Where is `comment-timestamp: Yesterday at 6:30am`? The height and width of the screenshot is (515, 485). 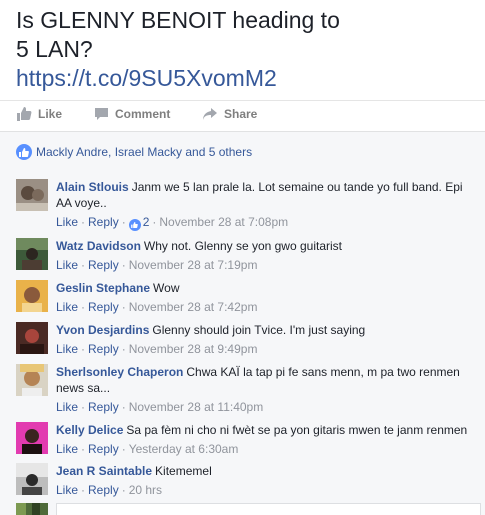
comment-timestamp: Yesterday at 6:30am is located at coordinates (184, 449).